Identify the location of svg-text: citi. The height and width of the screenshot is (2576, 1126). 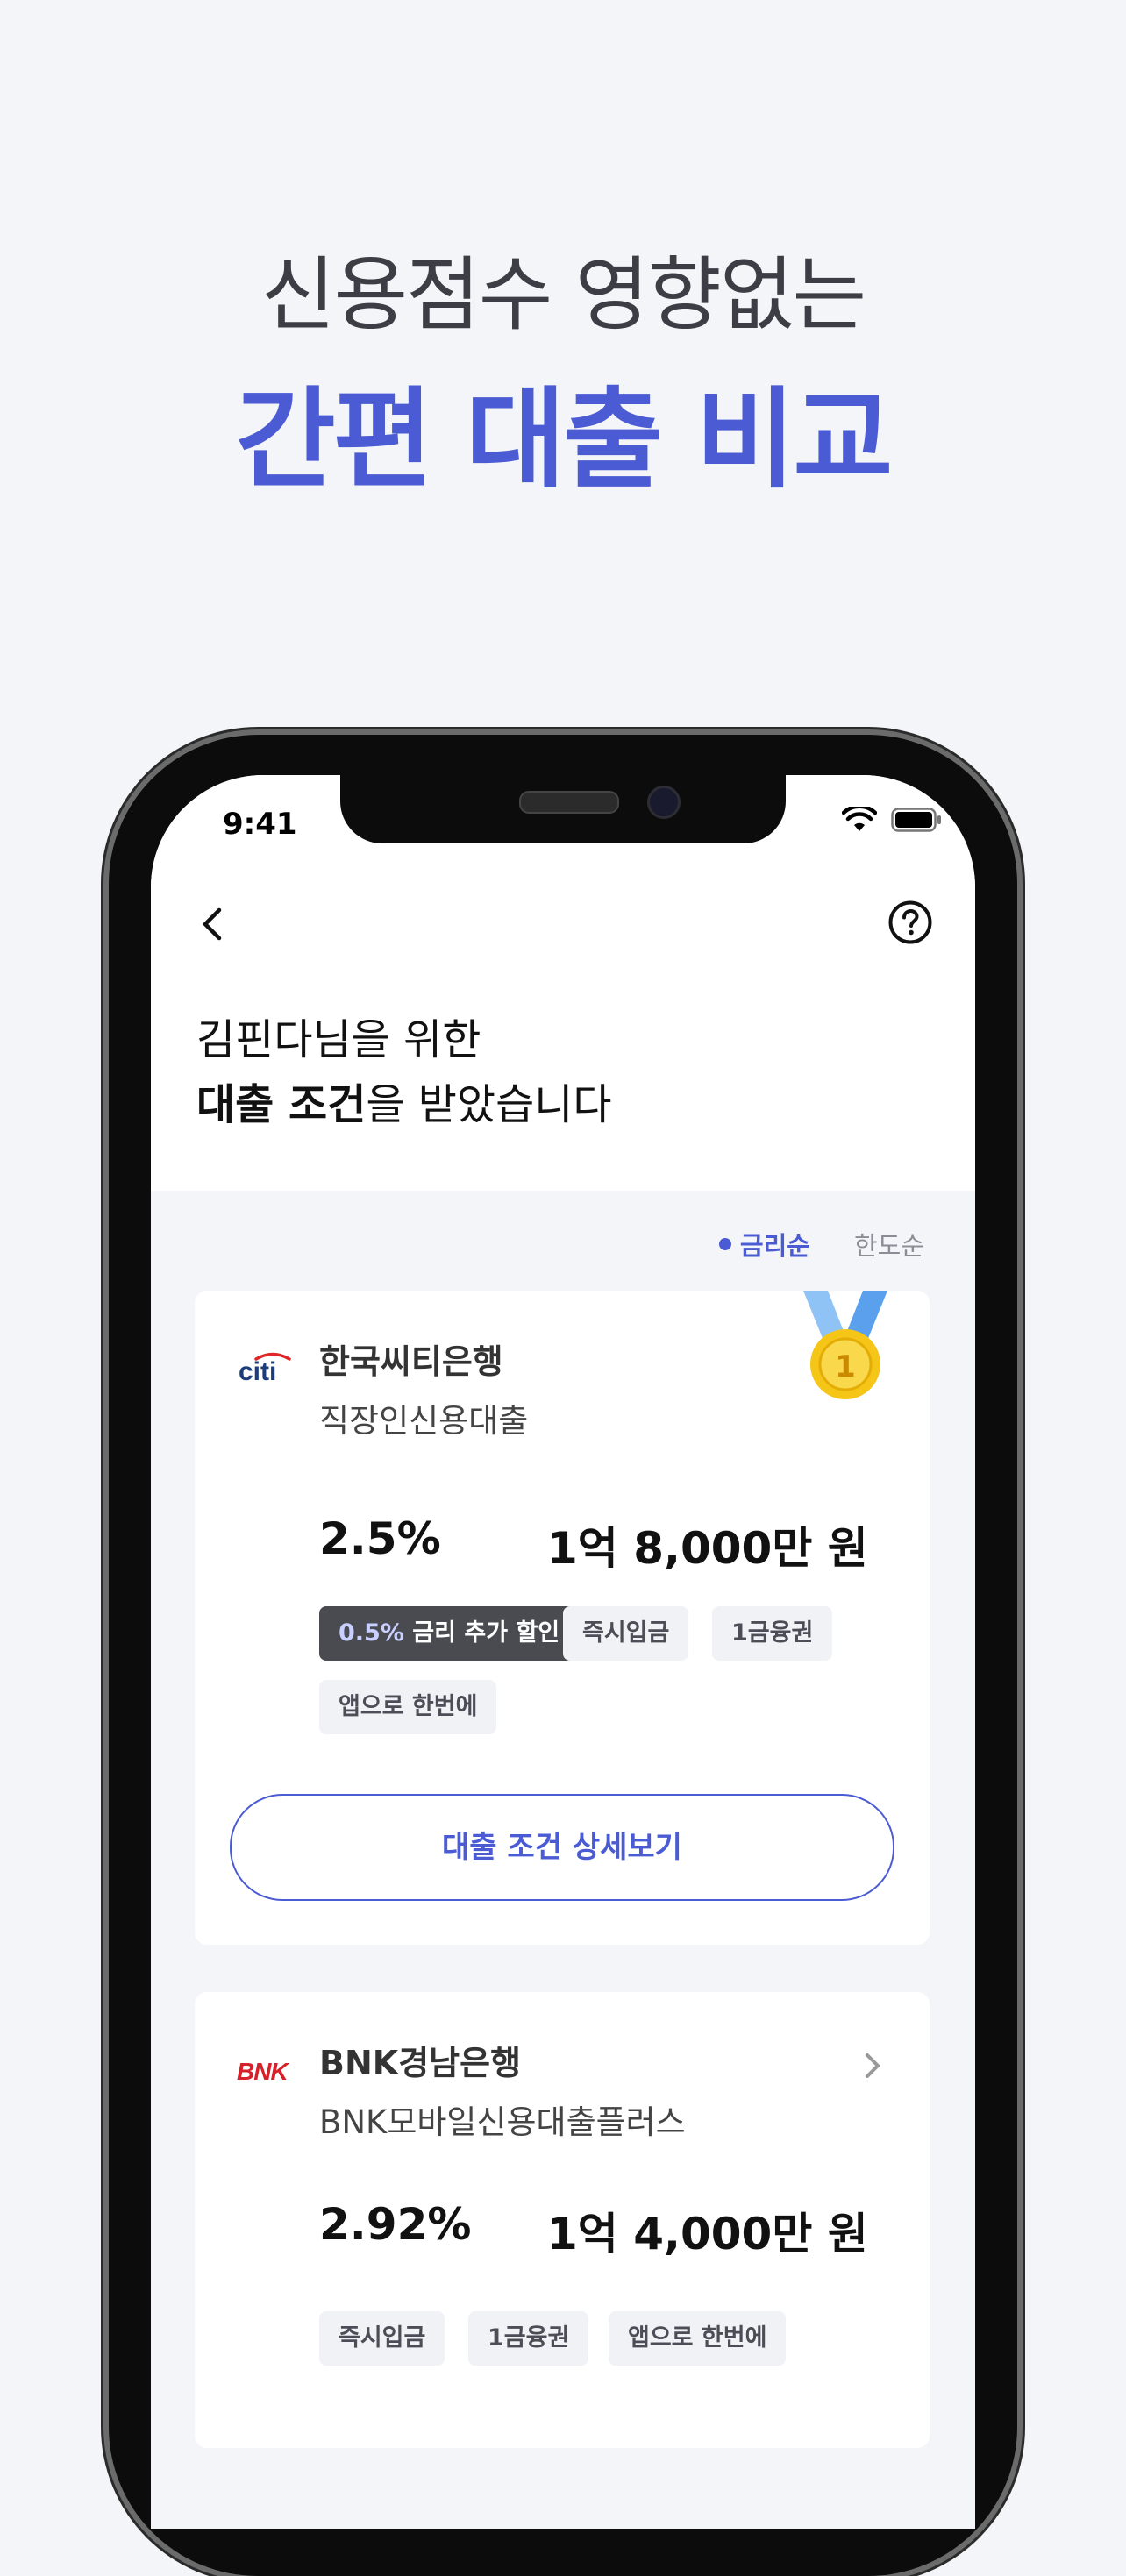
(257, 1371).